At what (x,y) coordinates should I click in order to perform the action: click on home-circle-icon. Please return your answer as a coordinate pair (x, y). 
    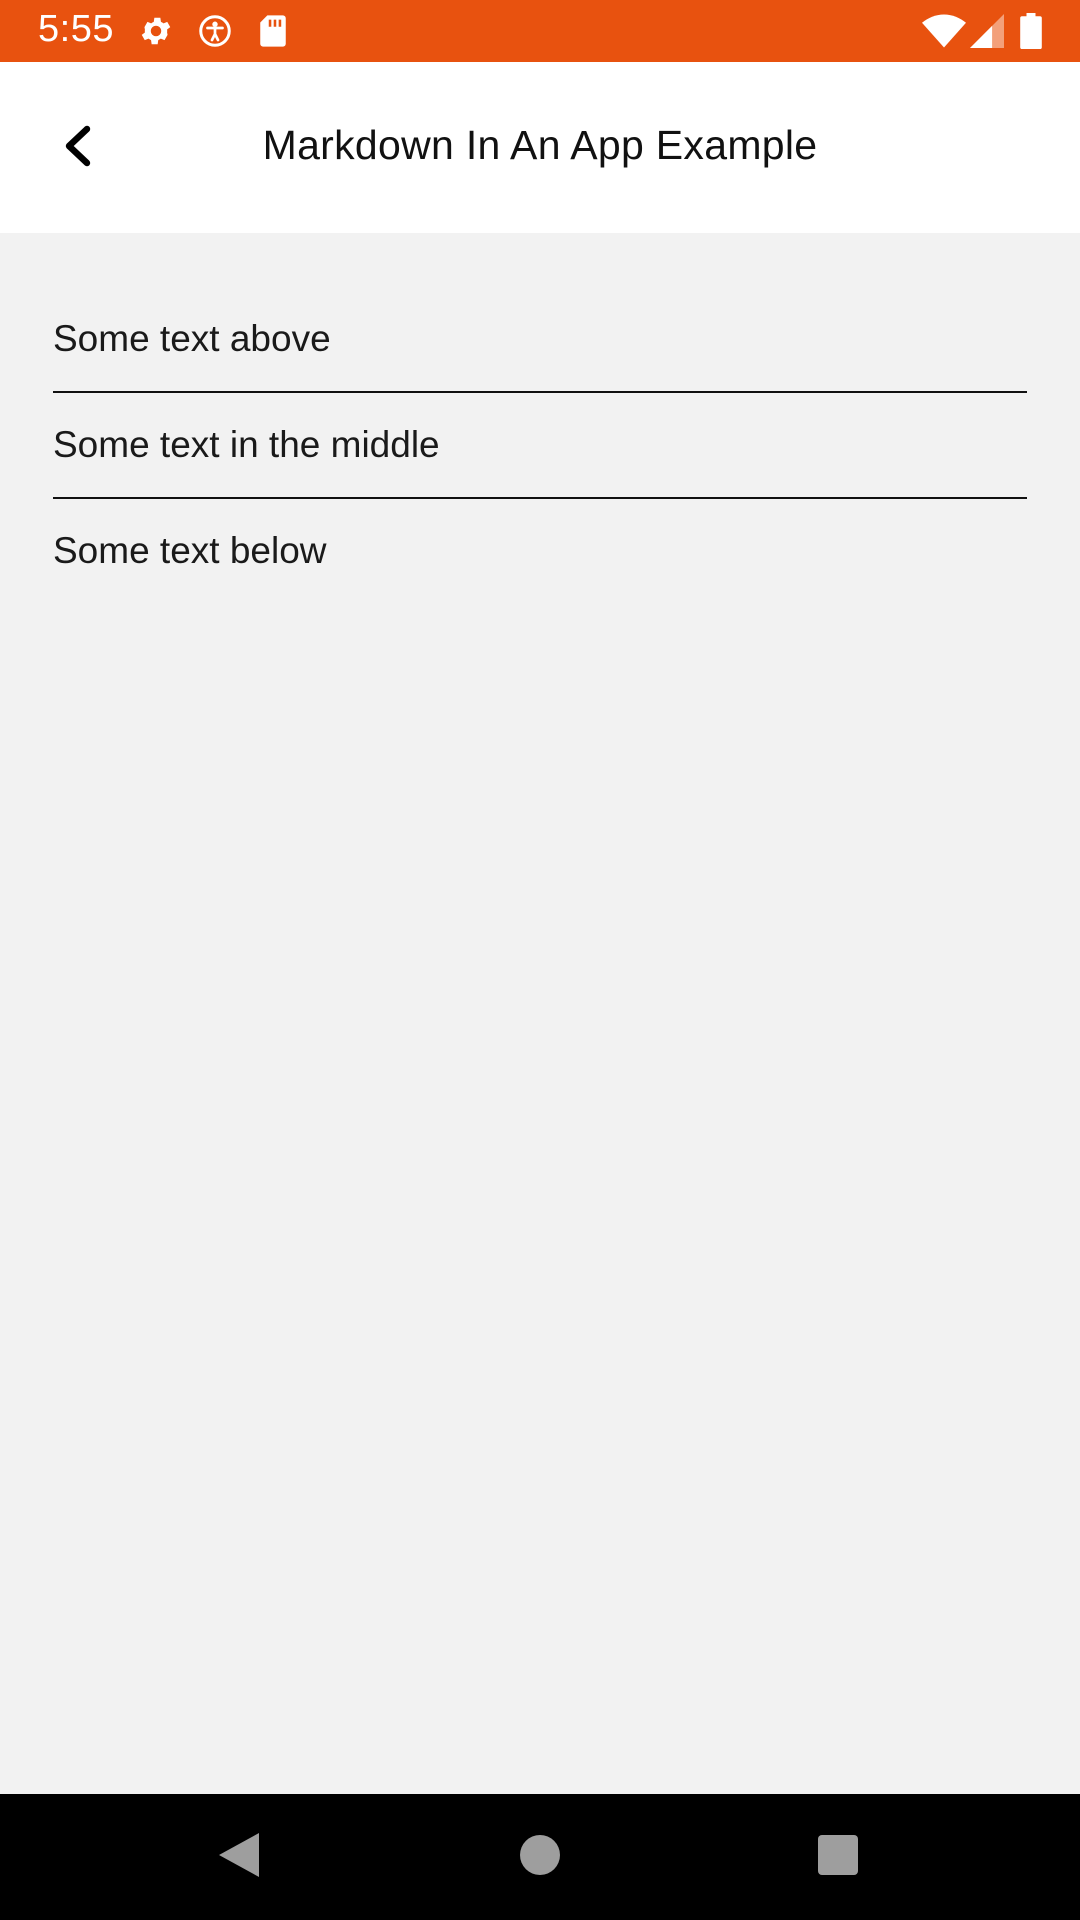
    Looking at the image, I should click on (540, 1857).